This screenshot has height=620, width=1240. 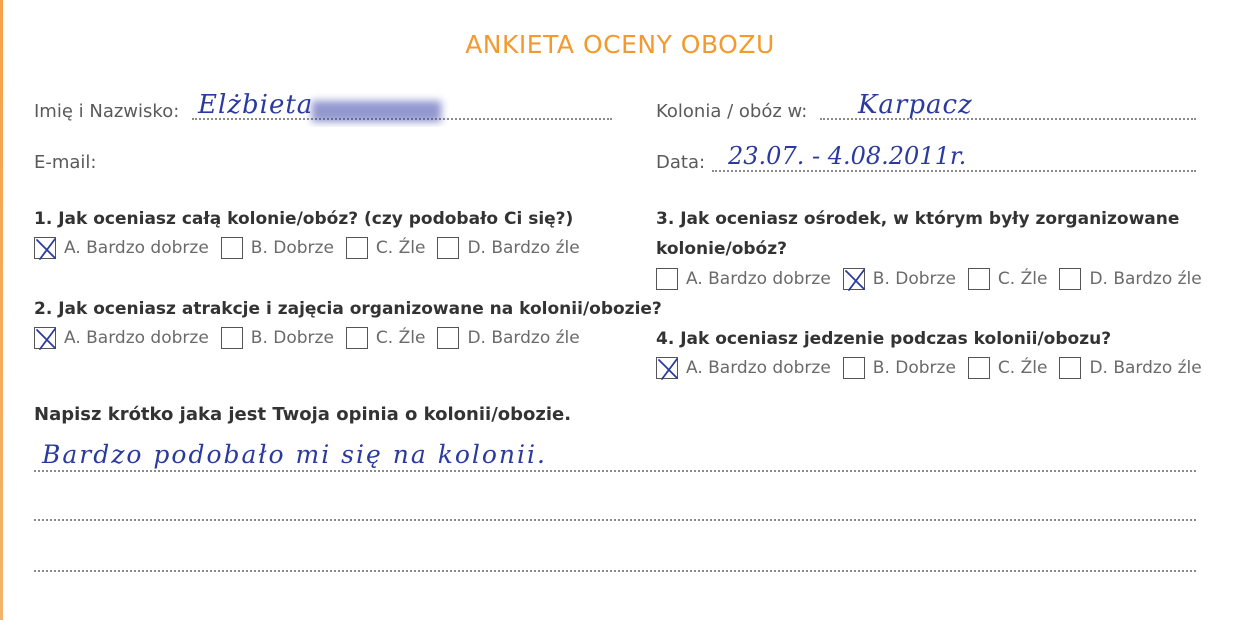 What do you see at coordinates (65, 162) in the screenshot?
I see `email-label: E-mail:` at bounding box center [65, 162].